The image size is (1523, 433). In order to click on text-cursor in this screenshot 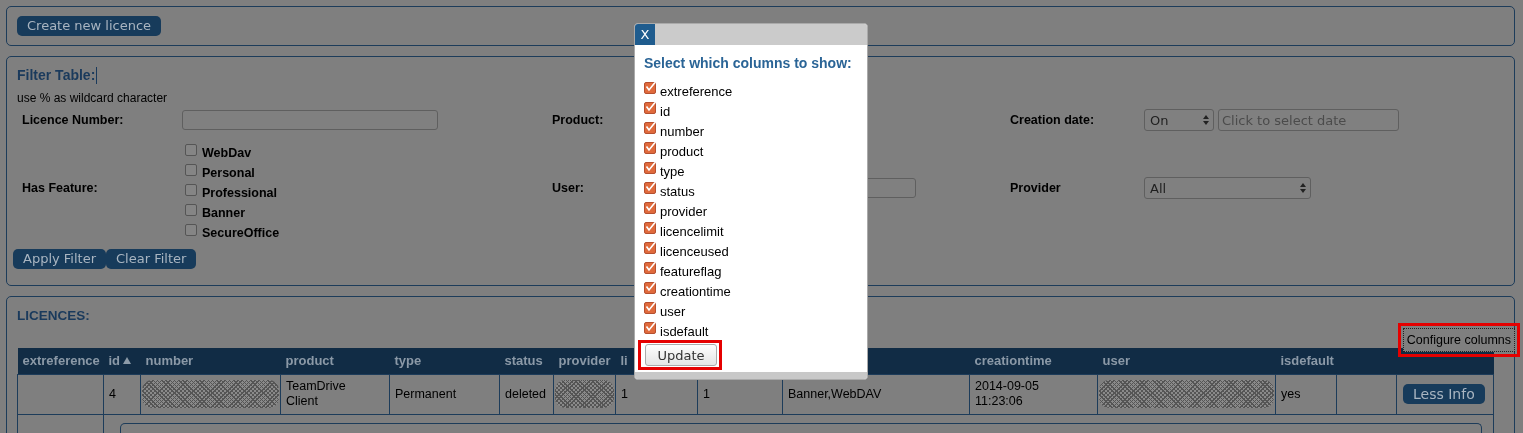, I will do `click(97, 75)`.